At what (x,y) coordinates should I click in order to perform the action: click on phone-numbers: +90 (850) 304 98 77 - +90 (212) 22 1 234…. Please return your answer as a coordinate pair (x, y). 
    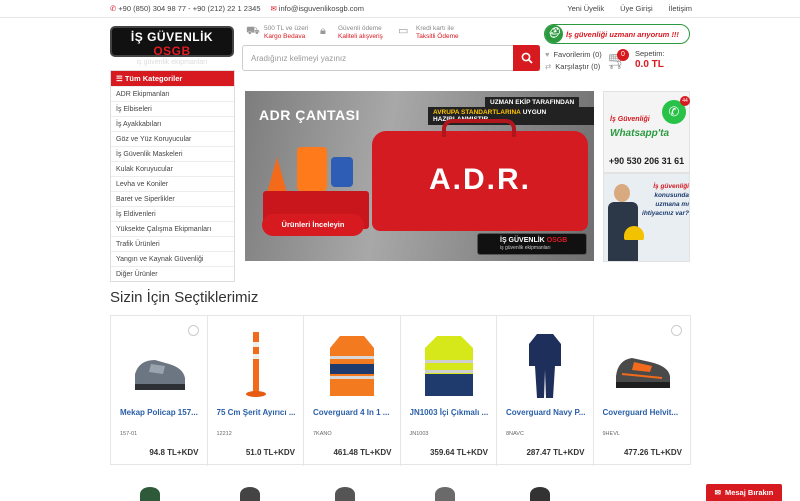
    Looking at the image, I should click on (189, 8).